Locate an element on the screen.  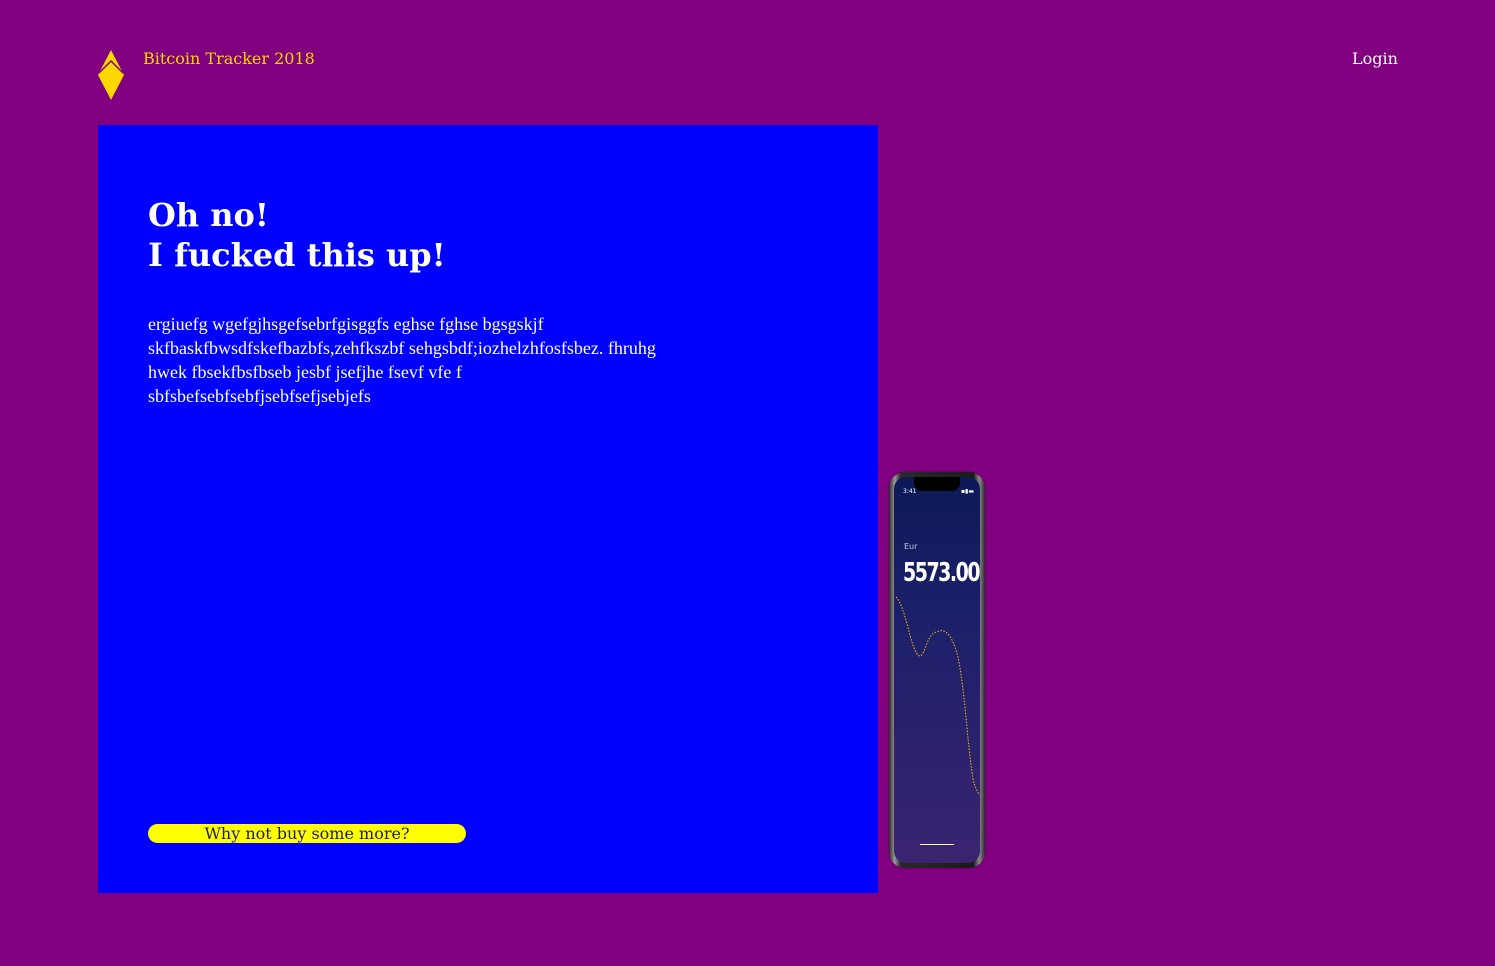
diamond-logo-icon is located at coordinates (111, 75).